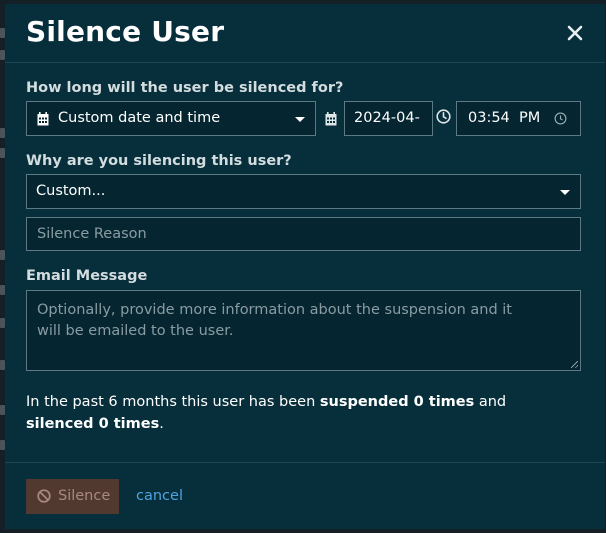  I want to click on duration-select: Custom date and time, so click(171, 118).